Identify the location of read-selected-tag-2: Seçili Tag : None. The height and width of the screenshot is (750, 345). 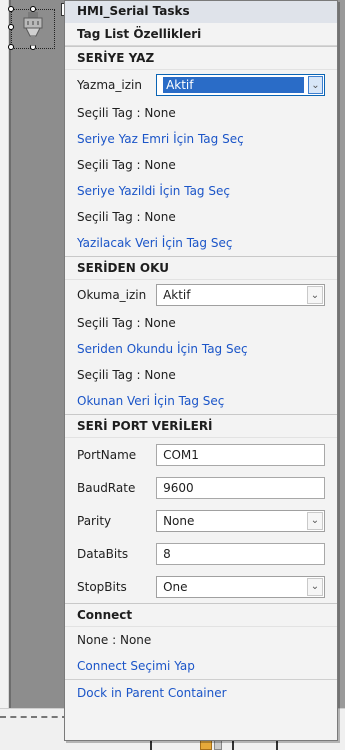
(201, 375).